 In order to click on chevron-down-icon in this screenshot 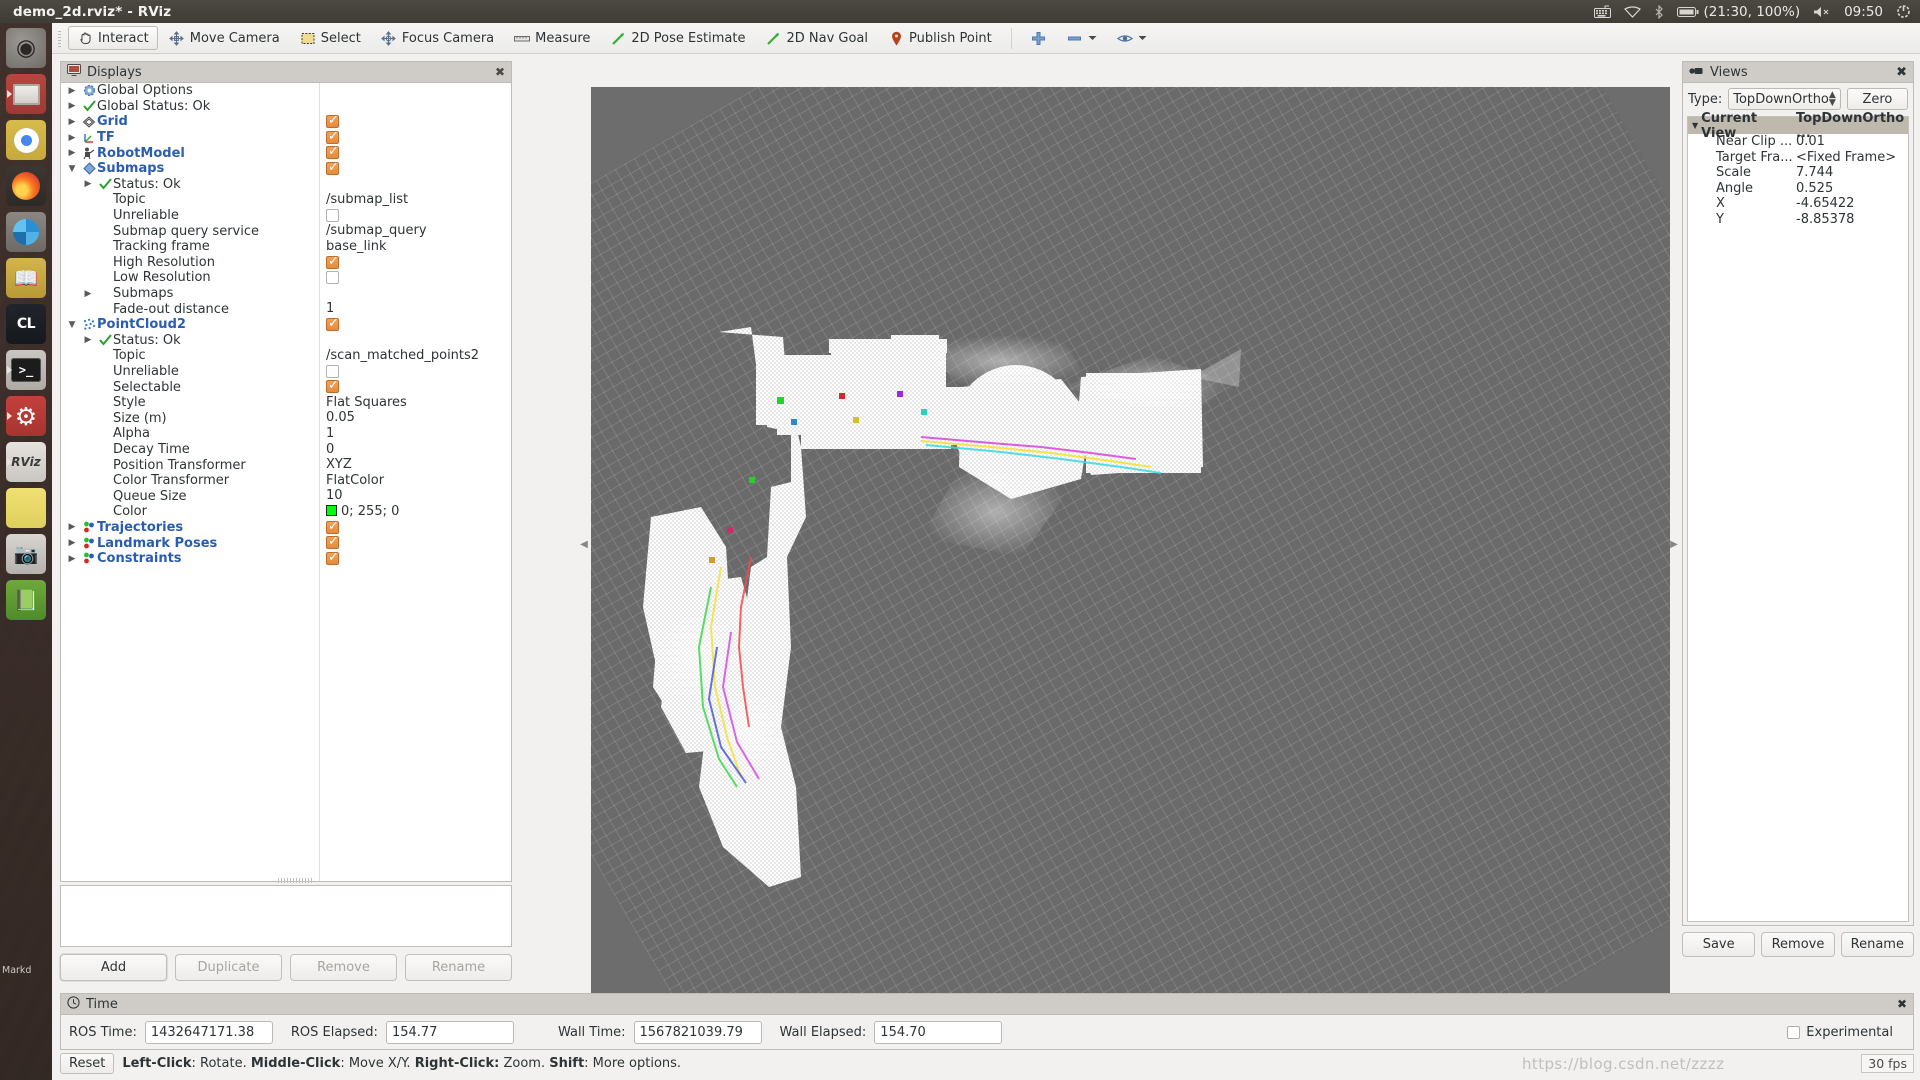, I will do `click(1092, 38)`.